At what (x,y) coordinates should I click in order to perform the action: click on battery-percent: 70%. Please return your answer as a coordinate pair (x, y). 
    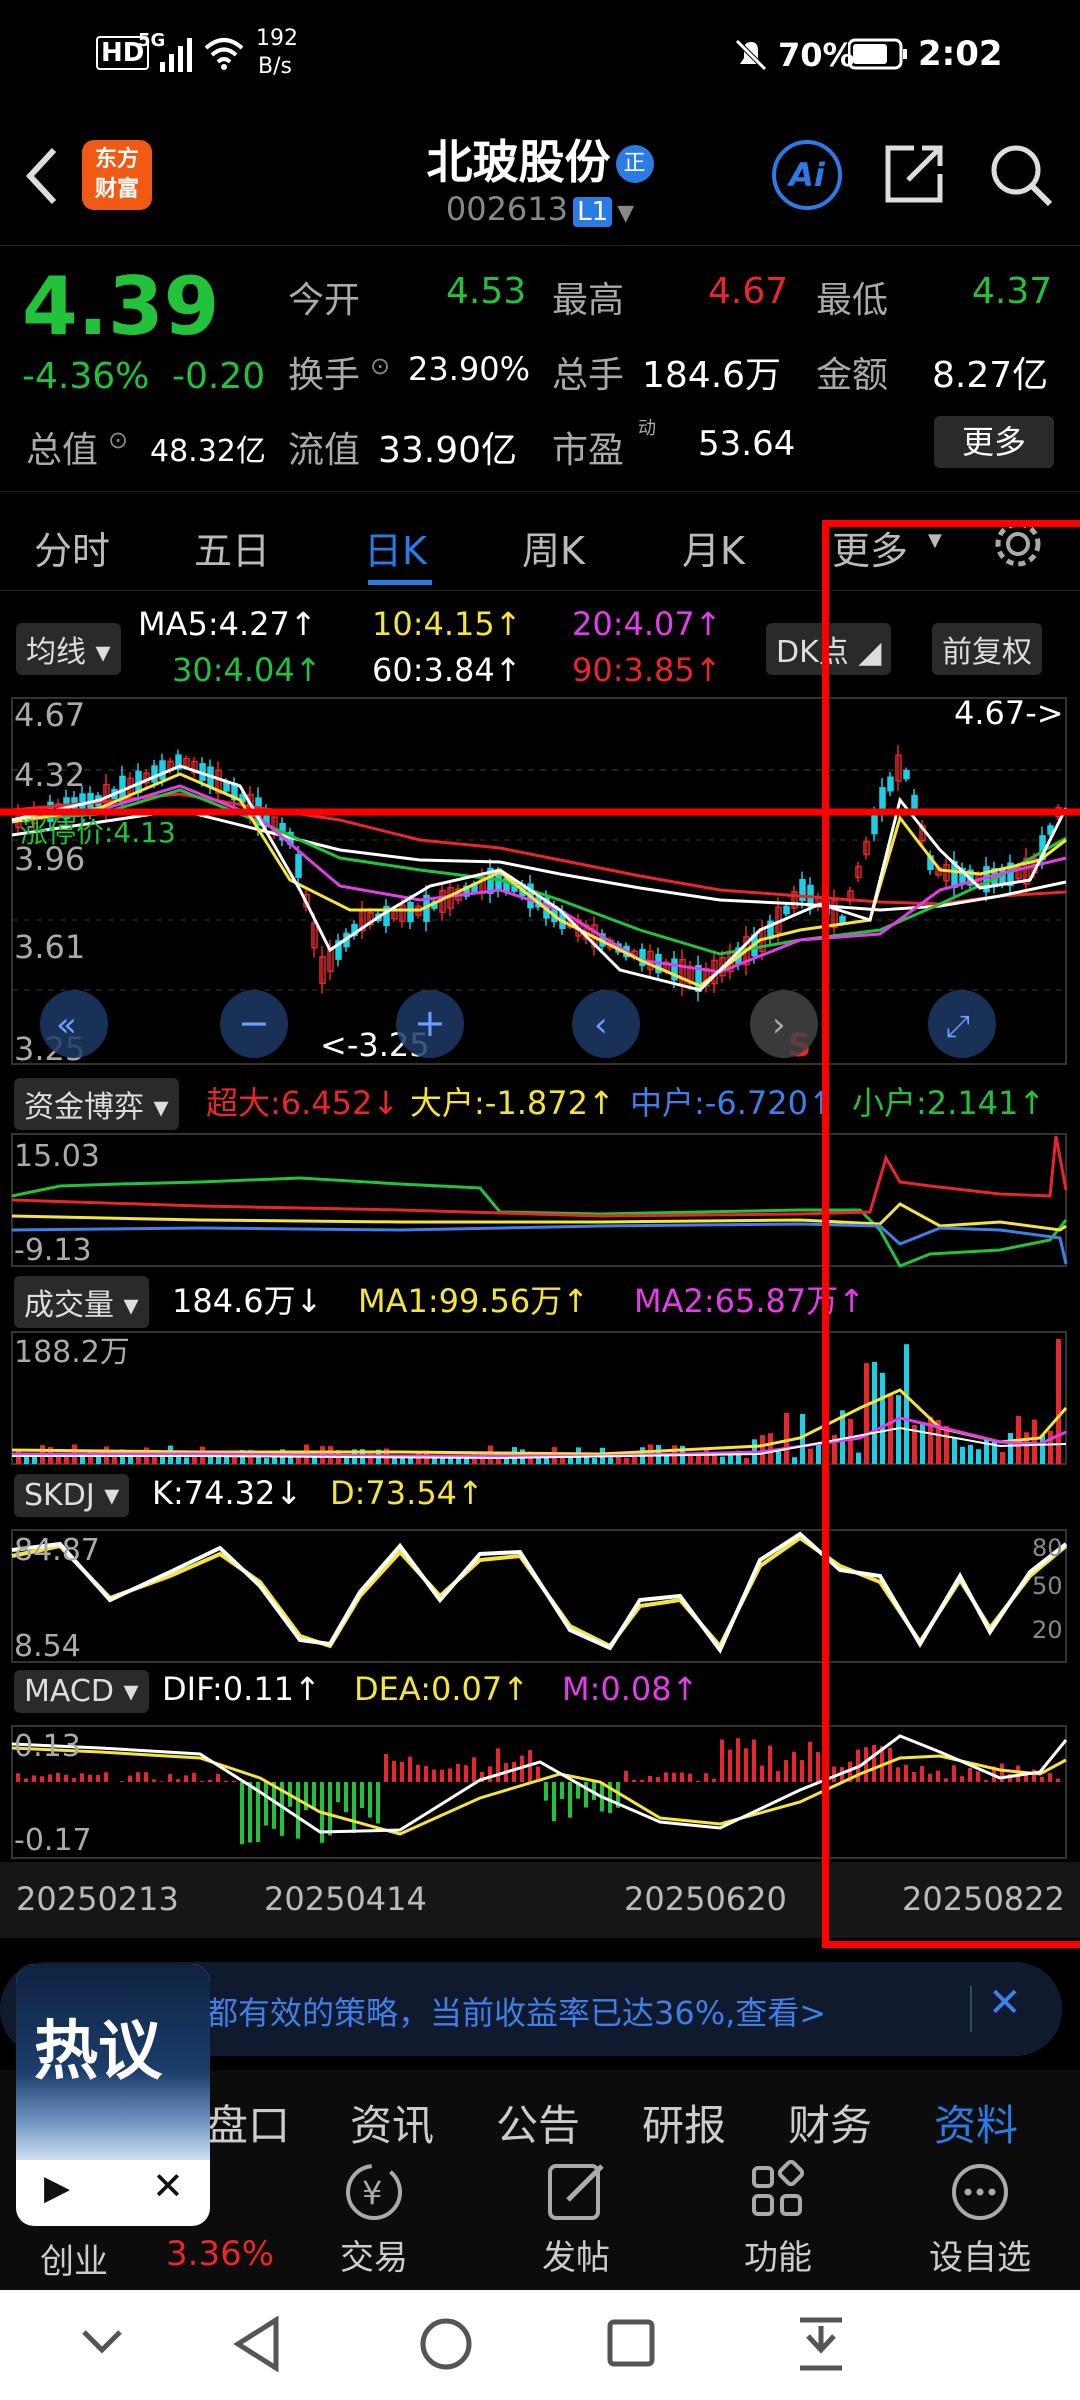
    Looking at the image, I should click on (816, 55).